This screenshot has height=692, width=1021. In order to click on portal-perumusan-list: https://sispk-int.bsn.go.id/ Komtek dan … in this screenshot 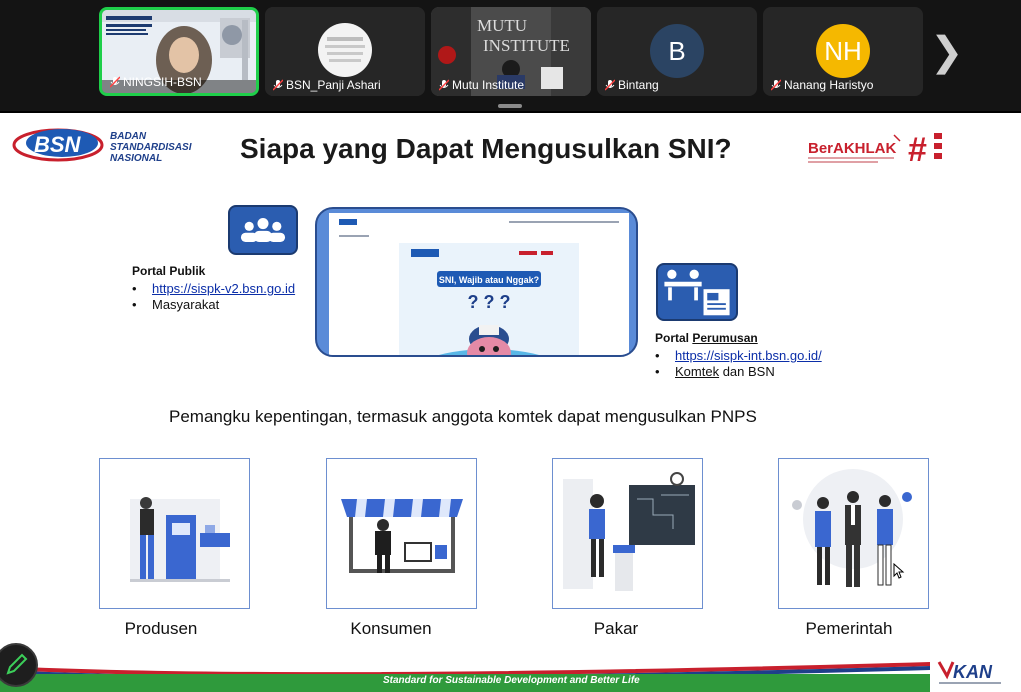, I will do `click(738, 364)`.